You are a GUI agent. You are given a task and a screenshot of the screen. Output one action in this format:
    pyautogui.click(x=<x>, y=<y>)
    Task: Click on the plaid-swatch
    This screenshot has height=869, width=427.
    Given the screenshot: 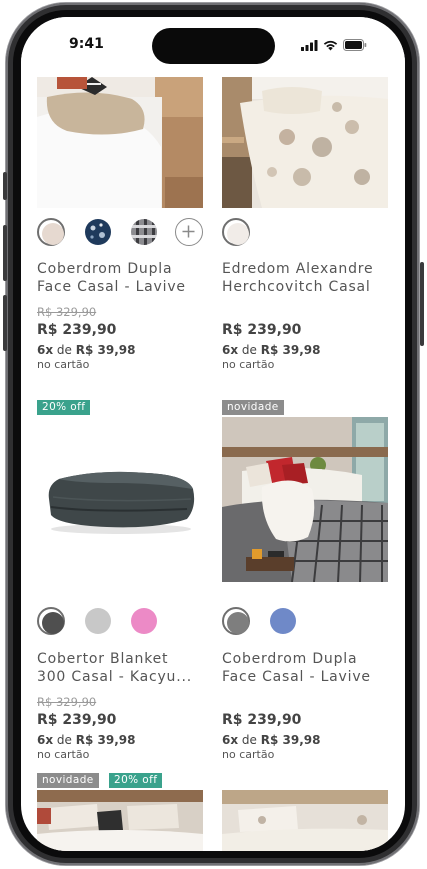 What is the action you would take?
    pyautogui.click(x=144, y=232)
    